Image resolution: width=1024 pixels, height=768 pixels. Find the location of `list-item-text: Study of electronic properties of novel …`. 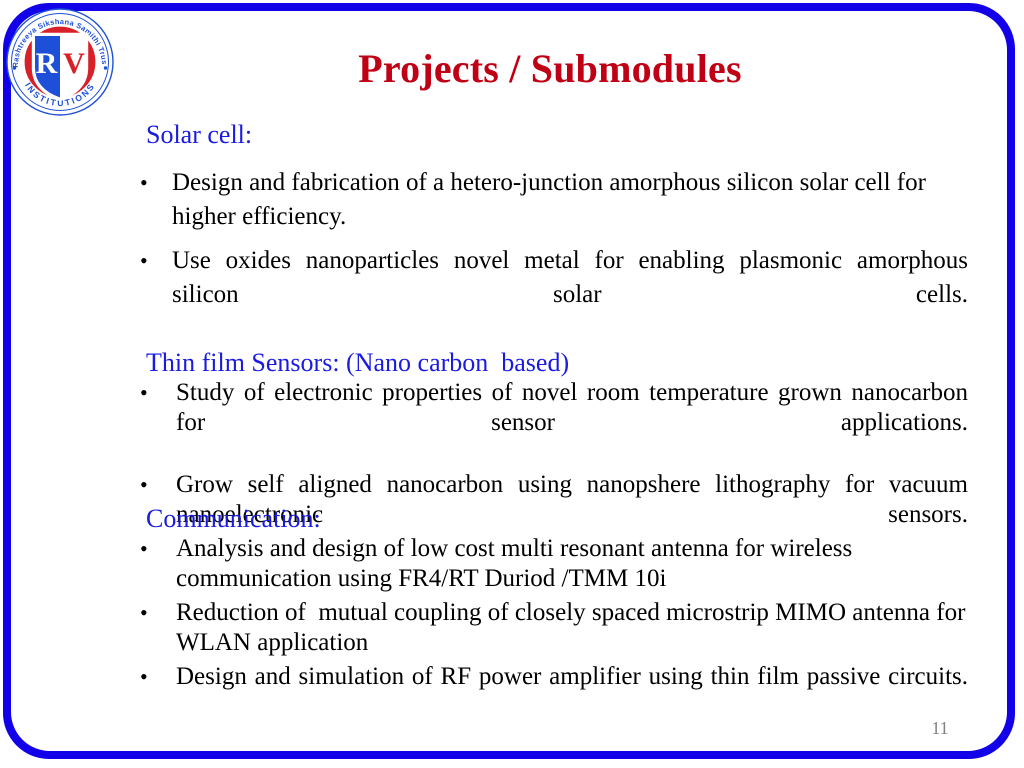

list-item-text: Study of electronic properties of novel … is located at coordinates (575, 407).